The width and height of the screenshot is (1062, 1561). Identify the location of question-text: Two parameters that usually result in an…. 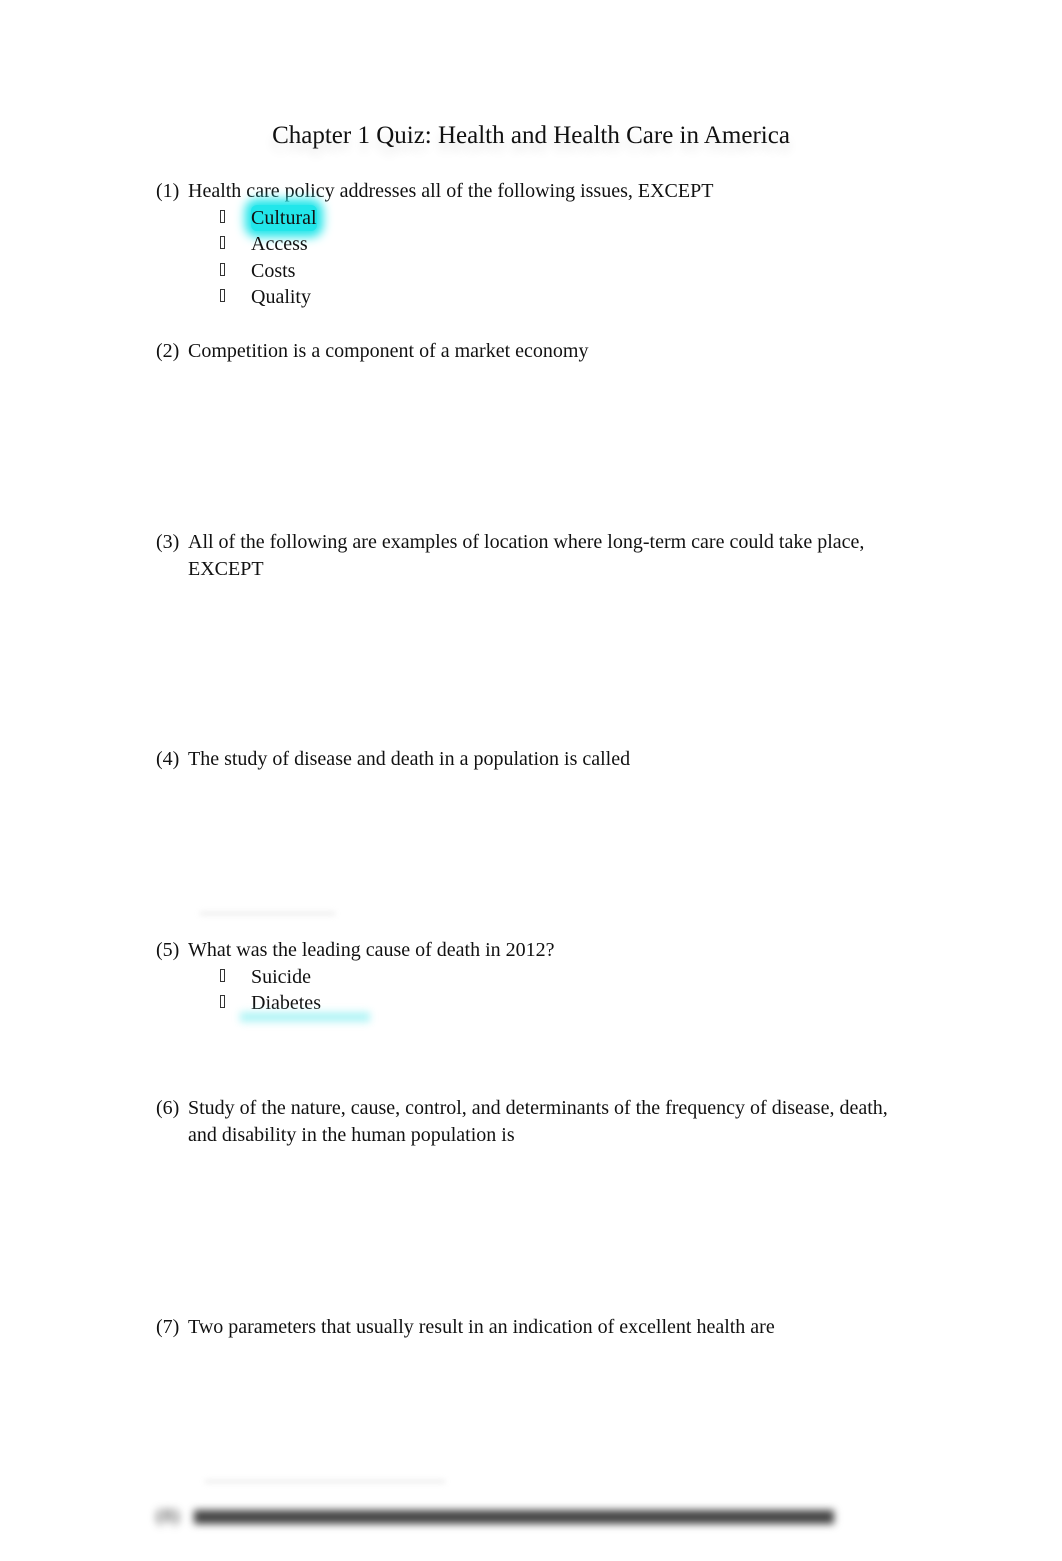
(481, 1327).